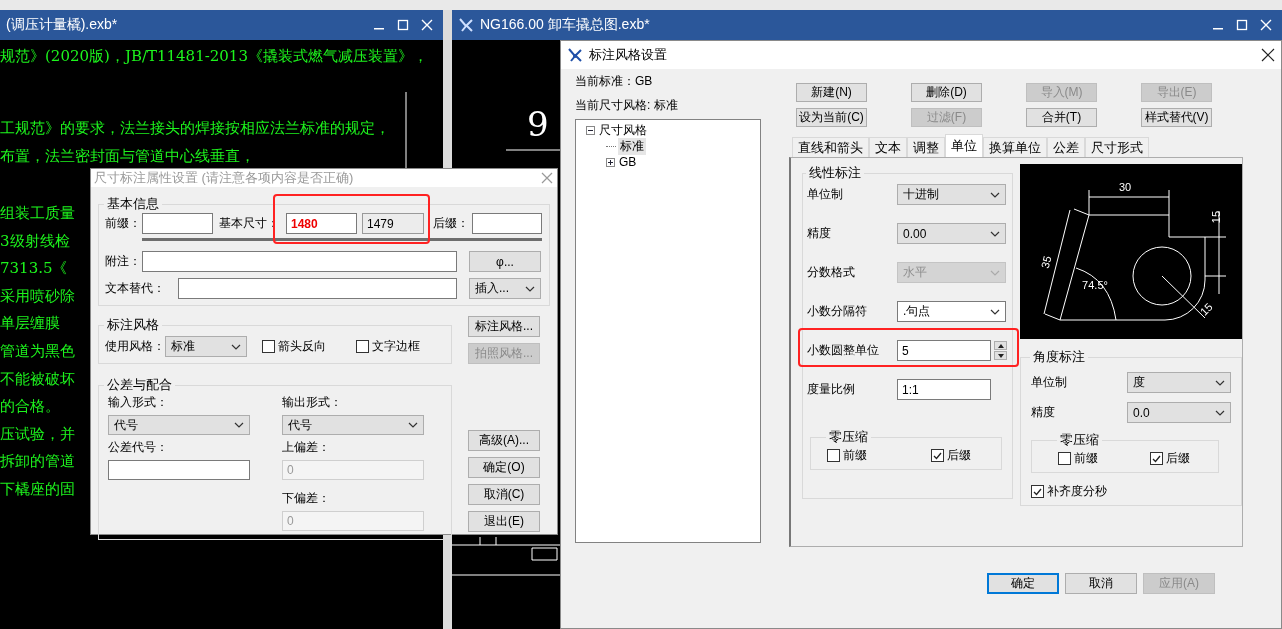  I want to click on action-button: 样式替代(V), so click(1176, 117).